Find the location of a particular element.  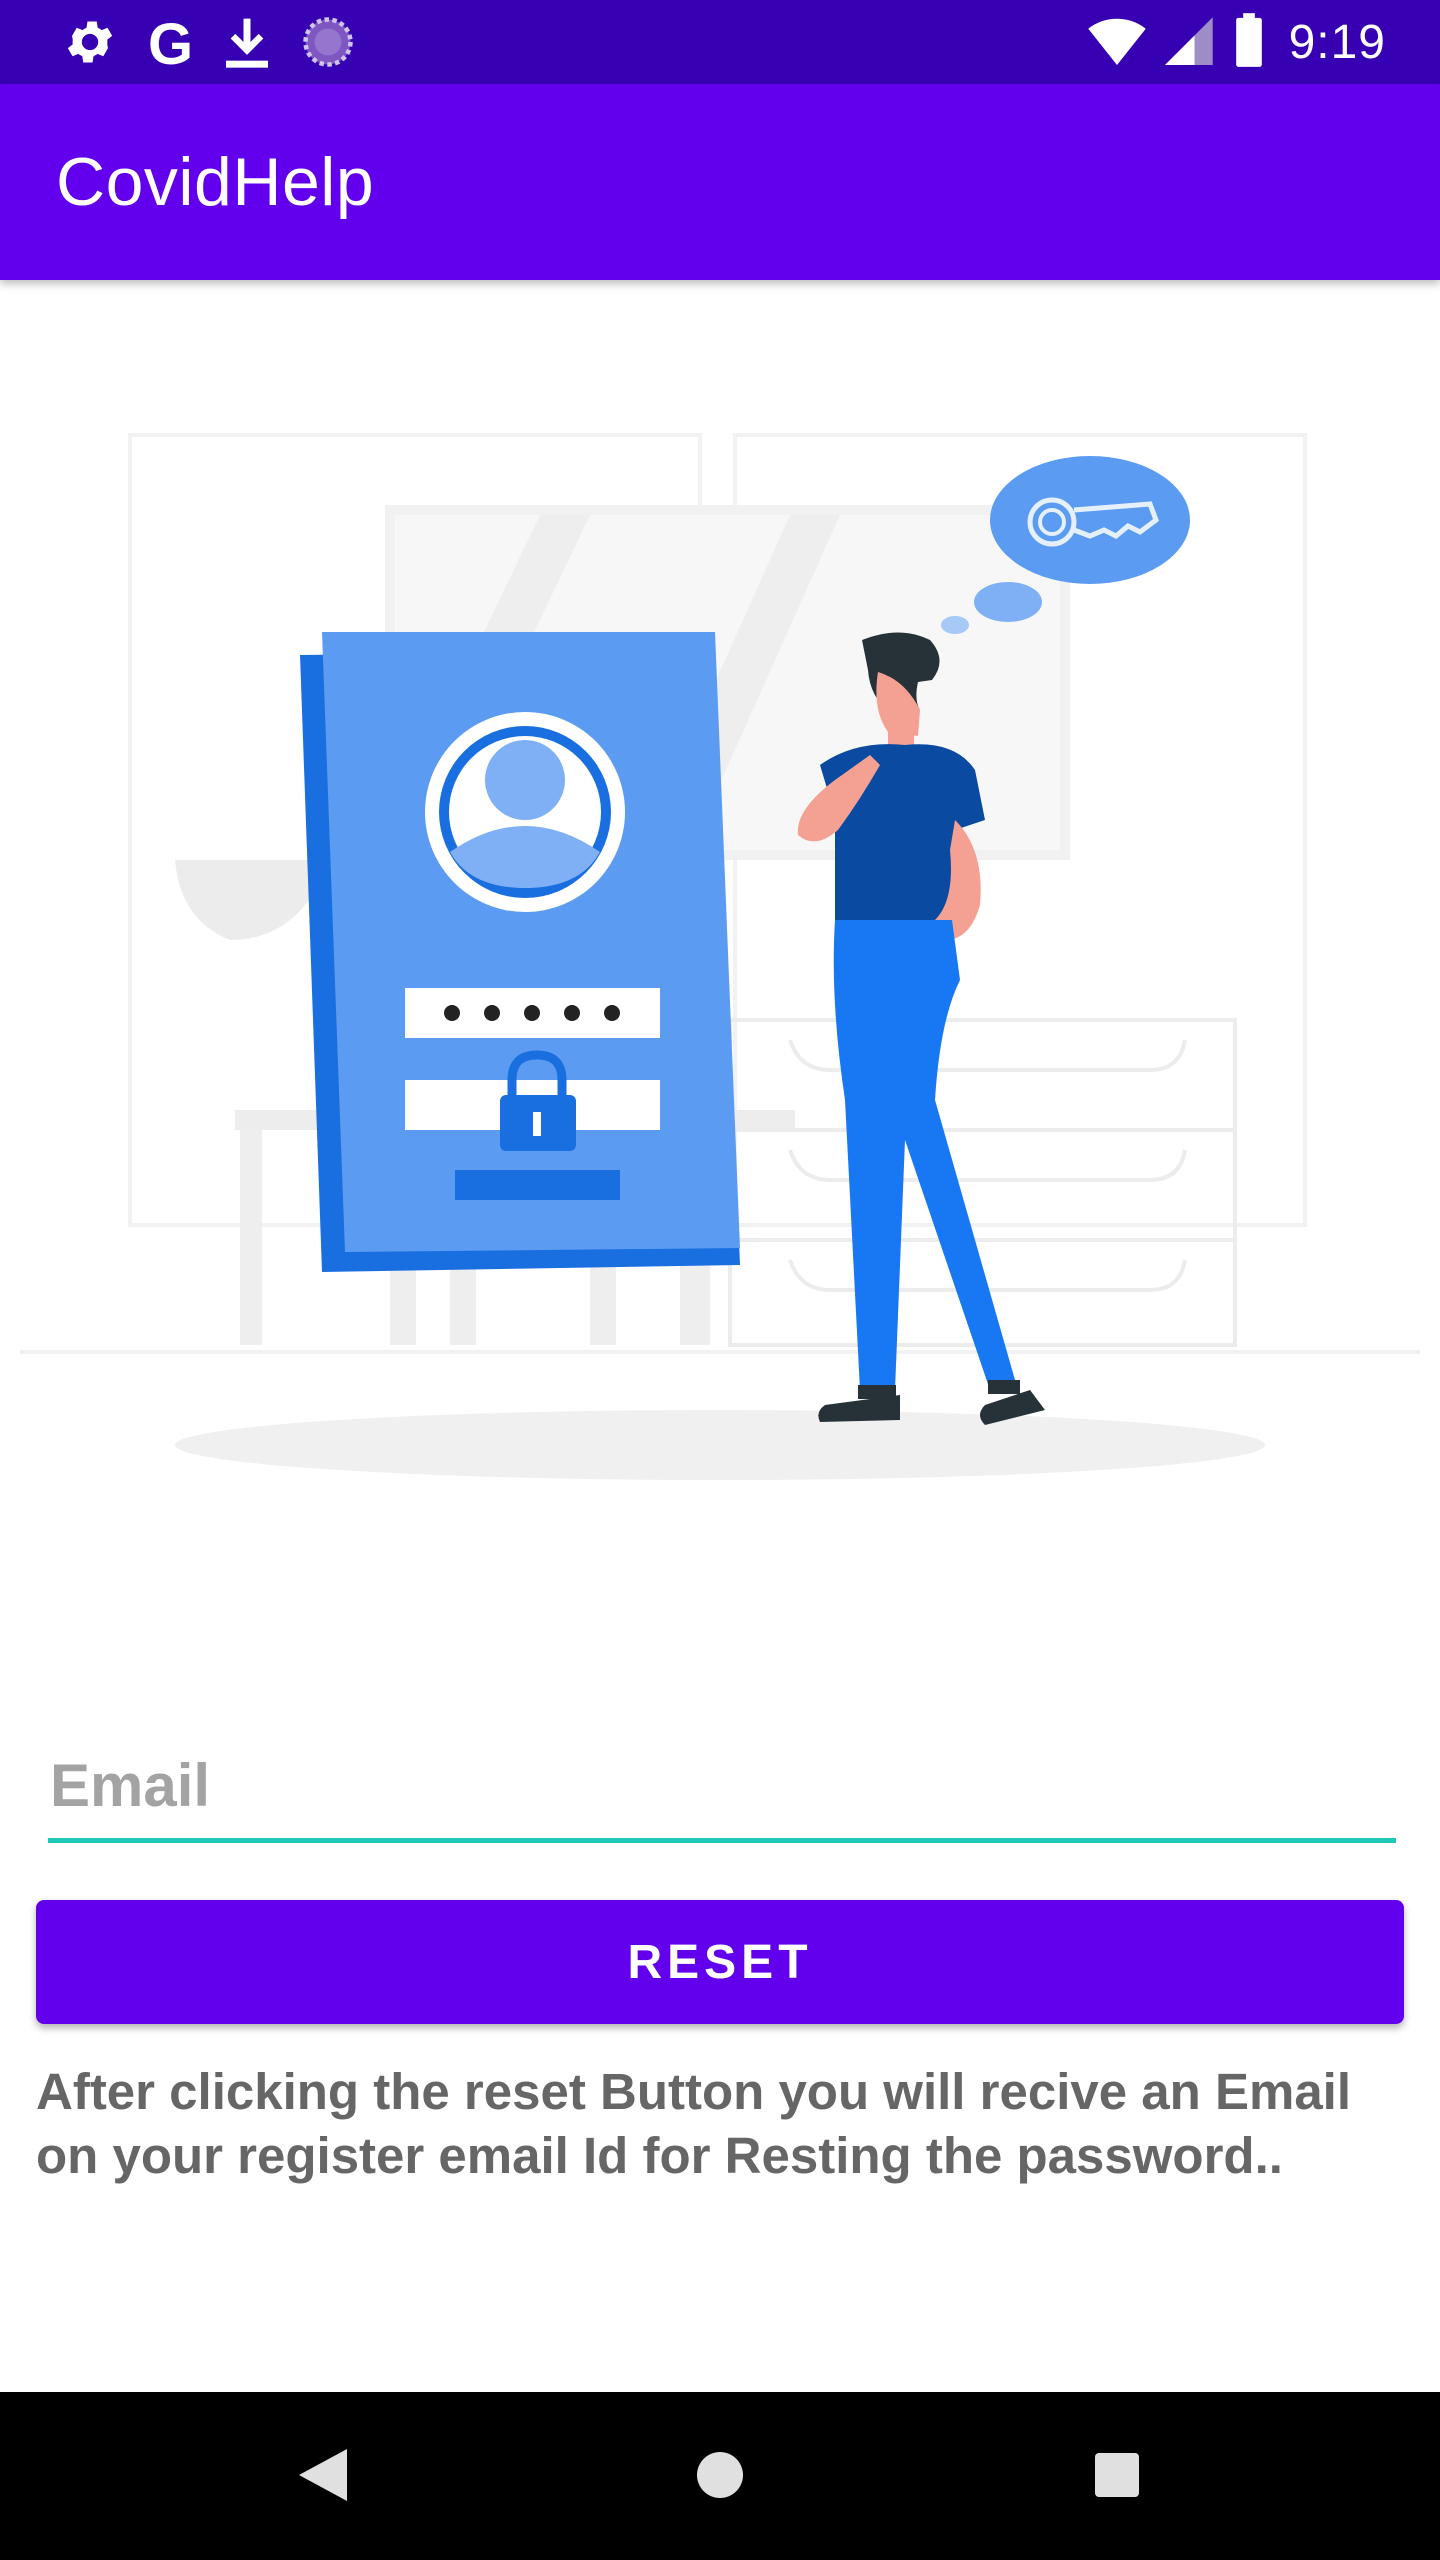

status-time: 9:19 is located at coordinates (1337, 42).